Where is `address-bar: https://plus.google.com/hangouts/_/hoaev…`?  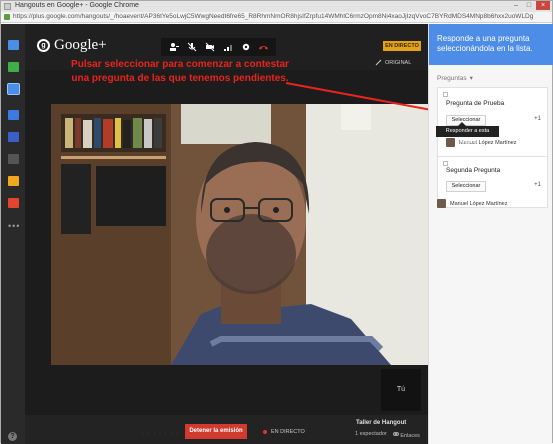
address-bar: https://plus.google.com/hangouts/_/hoaev… is located at coordinates (276, 17).